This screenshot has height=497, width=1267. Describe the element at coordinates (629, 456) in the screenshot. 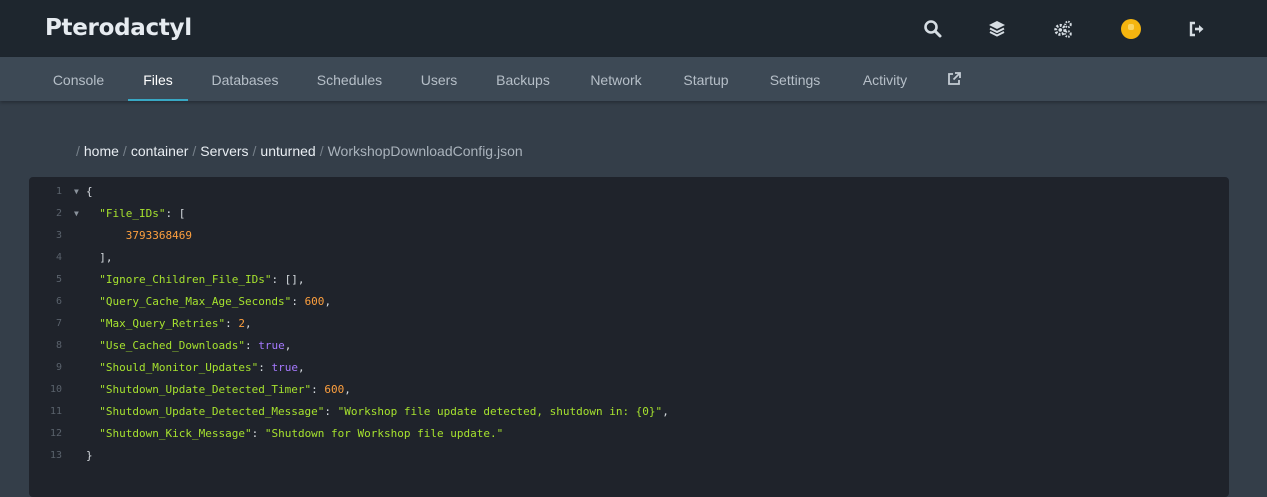

I see `code-line: 13 }` at that location.